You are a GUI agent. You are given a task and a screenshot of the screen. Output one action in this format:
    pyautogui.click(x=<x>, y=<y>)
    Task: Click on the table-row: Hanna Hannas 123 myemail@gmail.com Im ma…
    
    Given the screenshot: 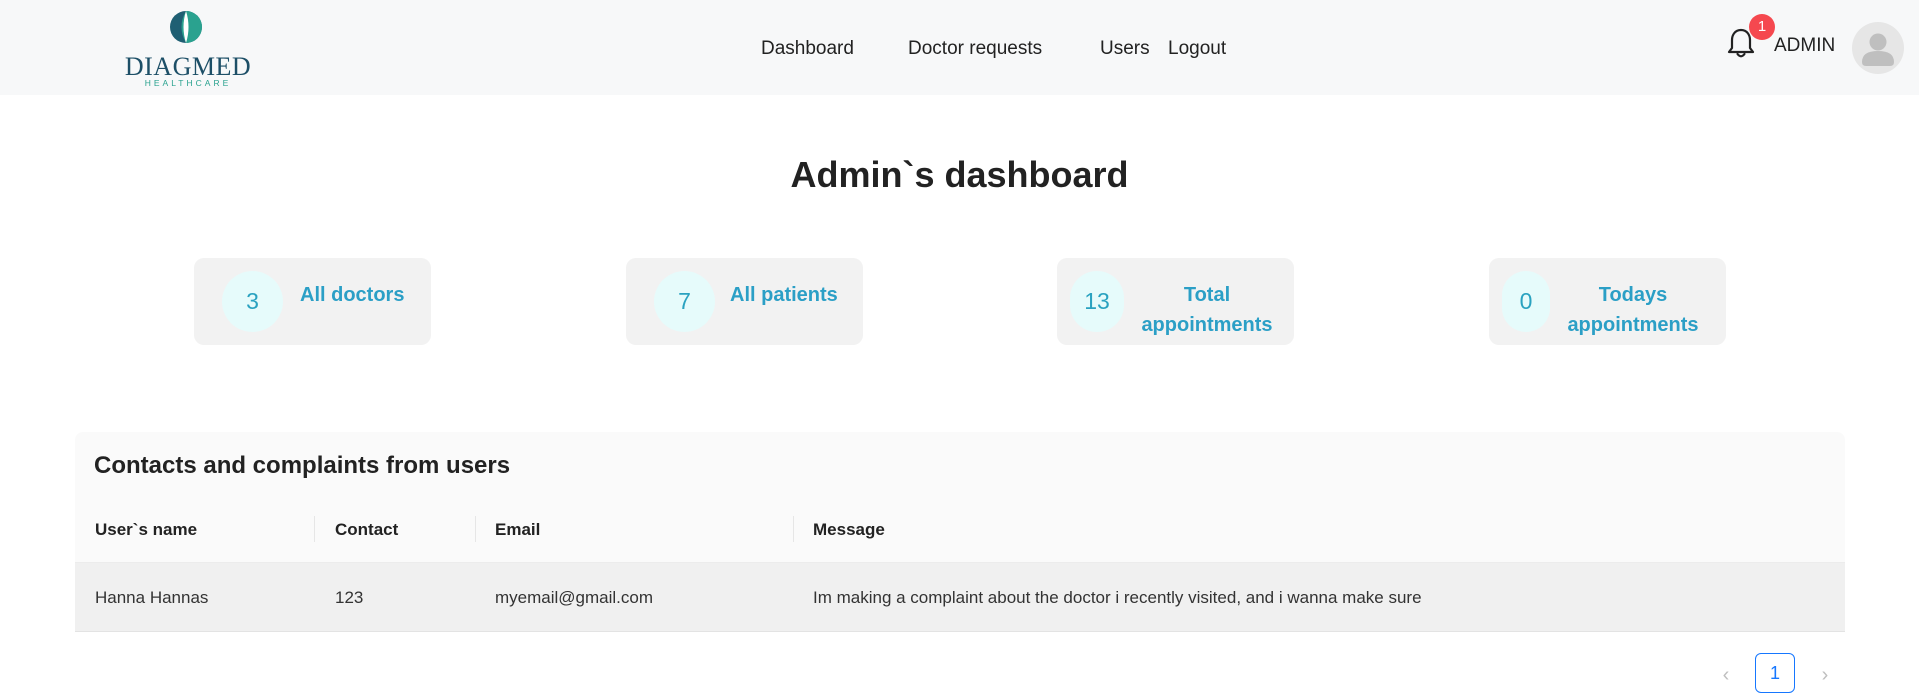 What is the action you would take?
    pyautogui.click(x=960, y=597)
    